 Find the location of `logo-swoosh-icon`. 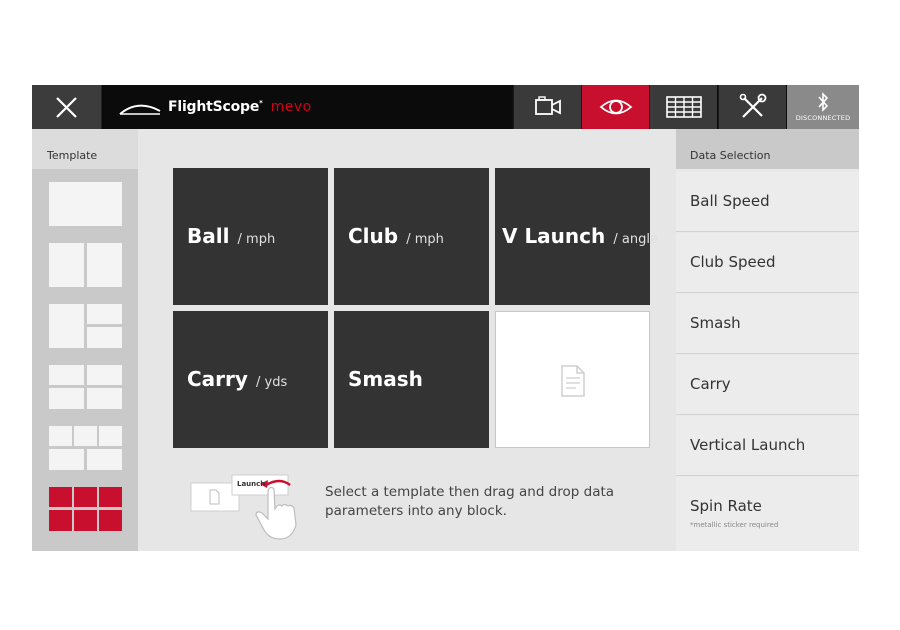

logo-swoosh-icon is located at coordinates (140, 109).